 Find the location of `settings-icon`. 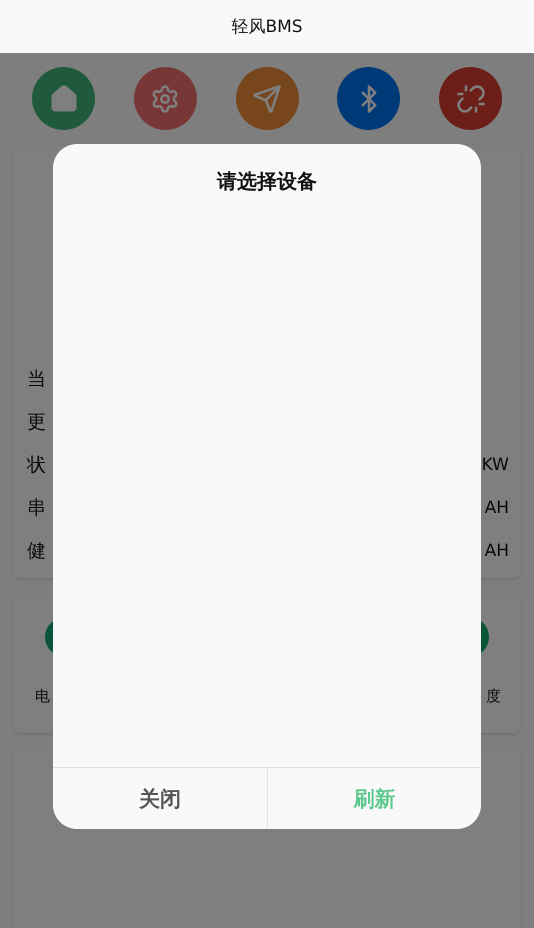

settings-icon is located at coordinates (165, 99).